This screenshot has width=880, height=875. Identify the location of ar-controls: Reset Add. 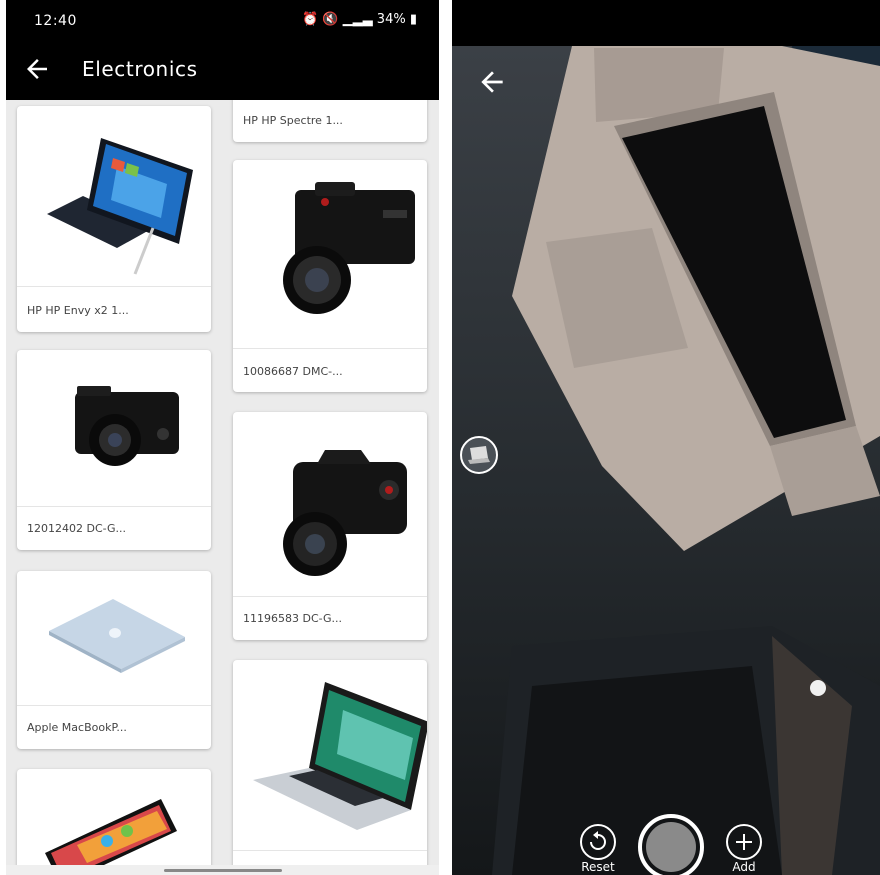
(666, 842).